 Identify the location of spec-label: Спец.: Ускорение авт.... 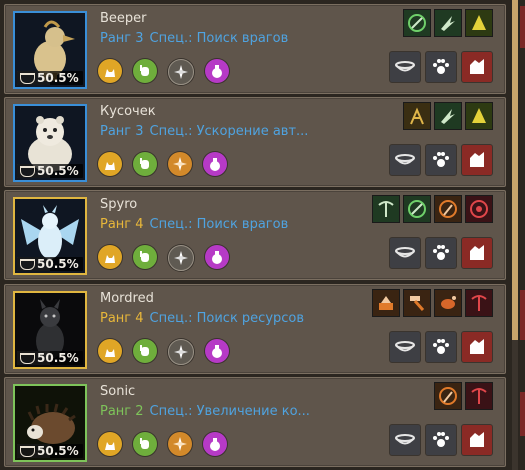
(229, 131).